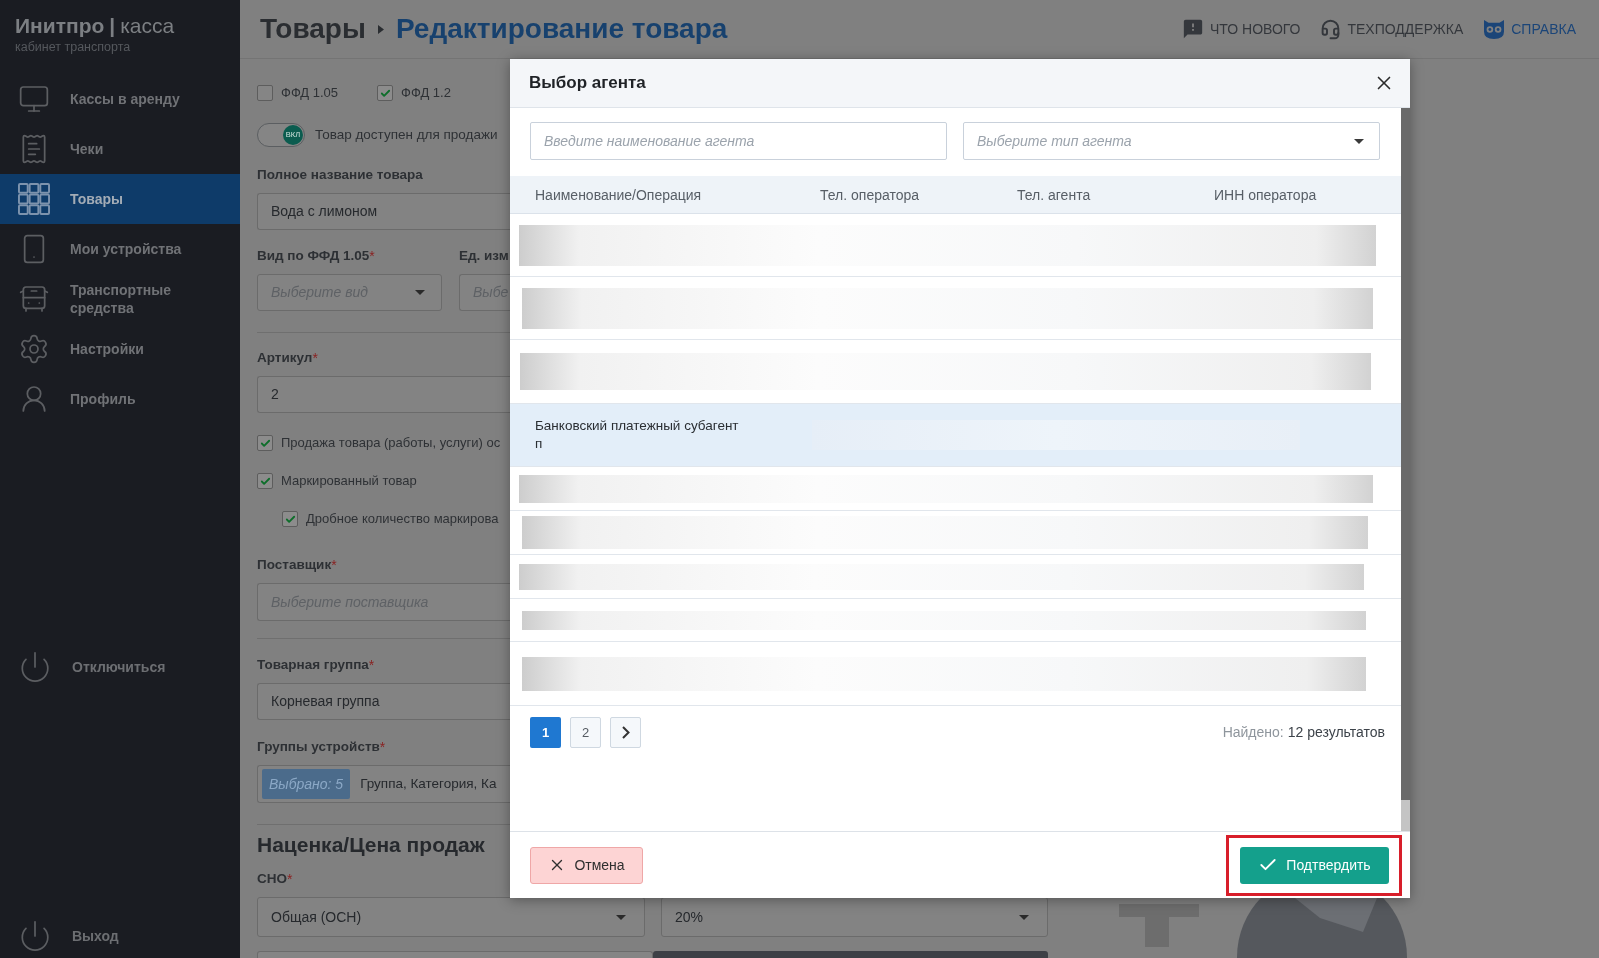 Image resolution: width=1599 pixels, height=958 pixels. What do you see at coordinates (34, 99) in the screenshot?
I see `monitor-icon` at bounding box center [34, 99].